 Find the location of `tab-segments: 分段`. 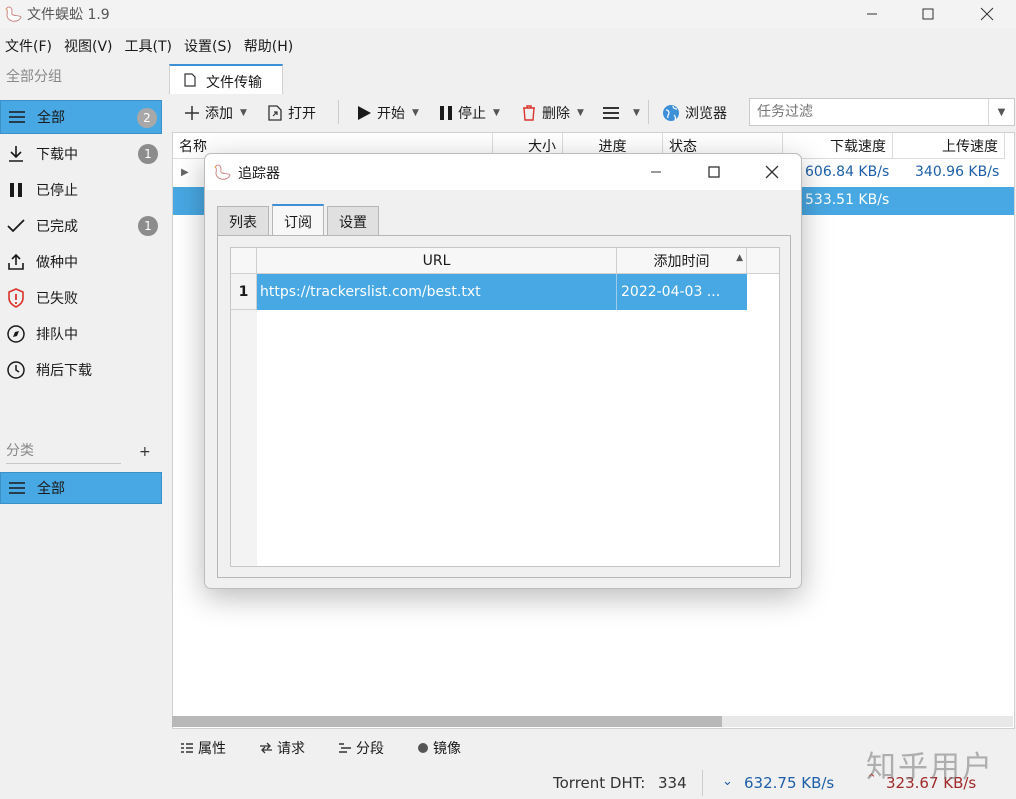

tab-segments: 分段 is located at coordinates (356, 748).